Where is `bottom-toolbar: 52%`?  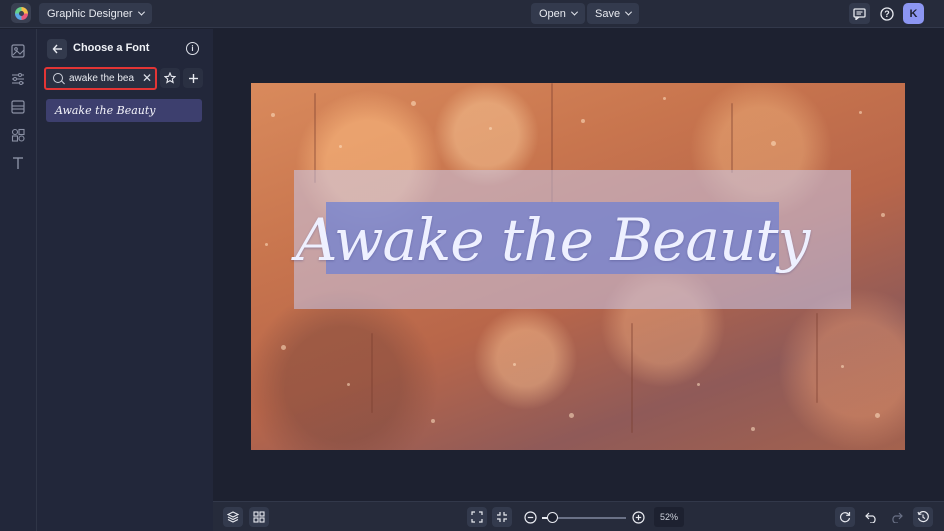 bottom-toolbar: 52% is located at coordinates (578, 516).